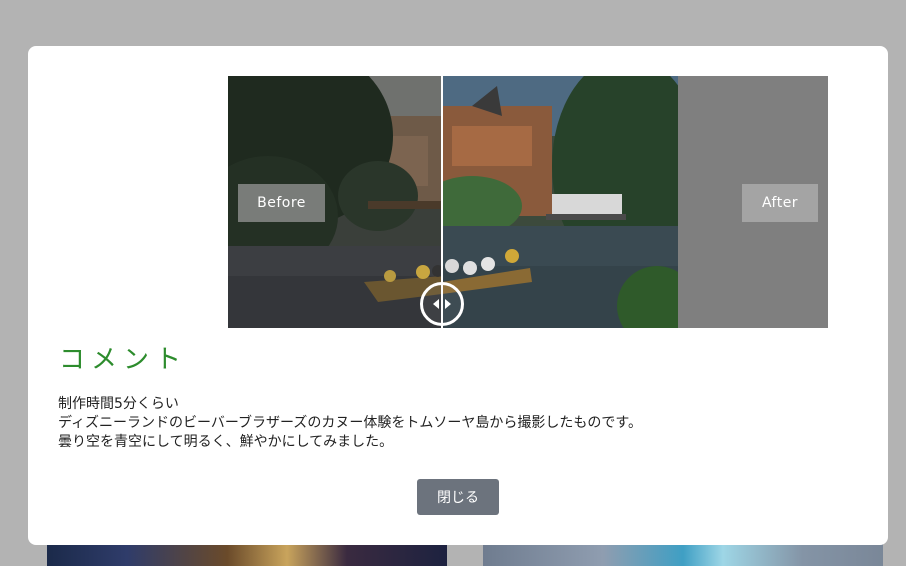  What do you see at coordinates (560, 202) in the screenshot?
I see `after-image` at bounding box center [560, 202].